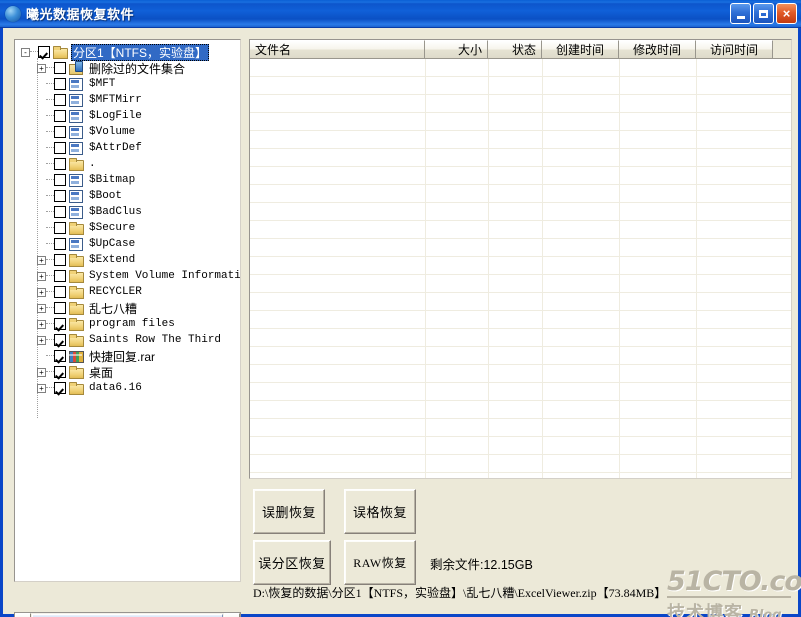 The width and height of the screenshot is (801, 617). I want to click on scrollbar-track, so click(127, 615).